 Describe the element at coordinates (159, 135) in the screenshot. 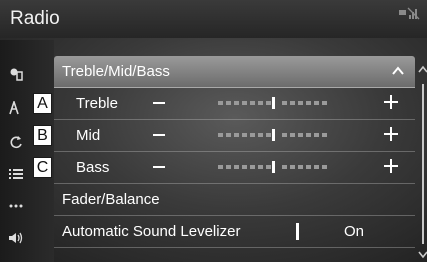

I see `mid-minus-button` at that location.